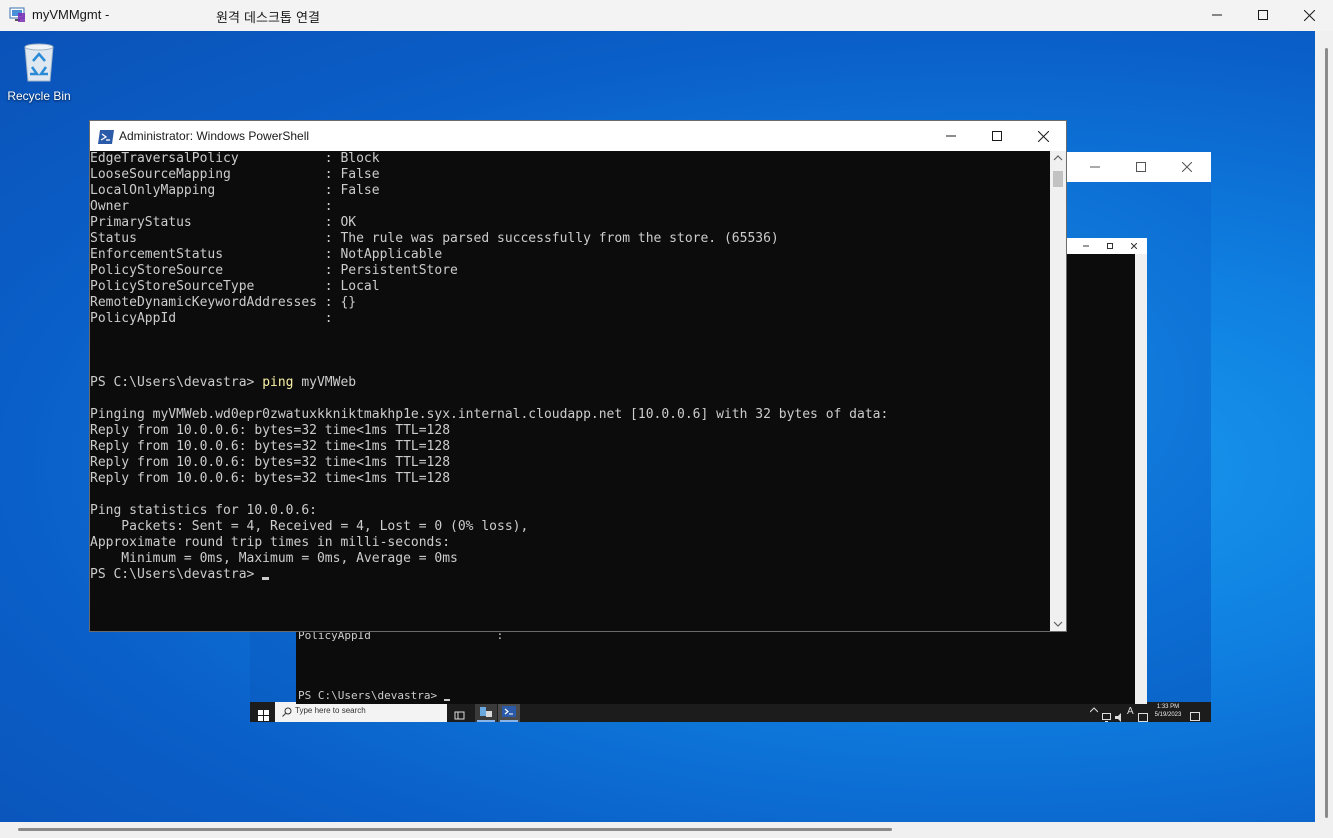  I want to click on language-tray-button, so click(1143, 716).